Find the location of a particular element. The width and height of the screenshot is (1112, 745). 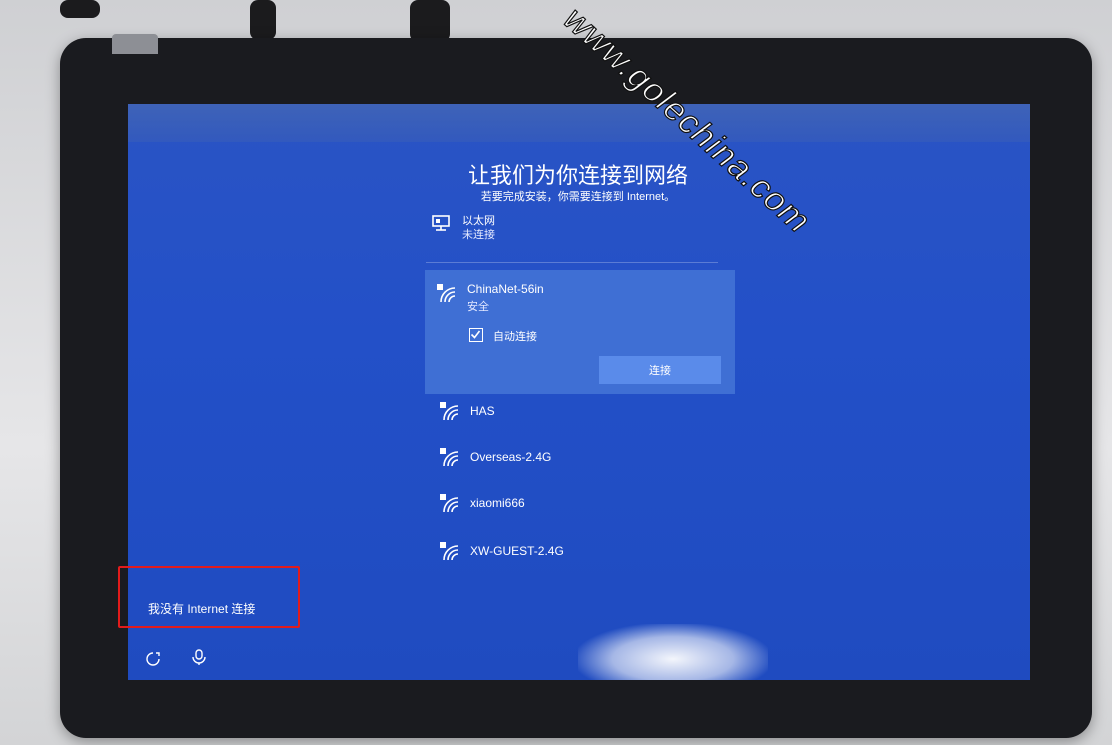

highlight-box is located at coordinates (209, 597).